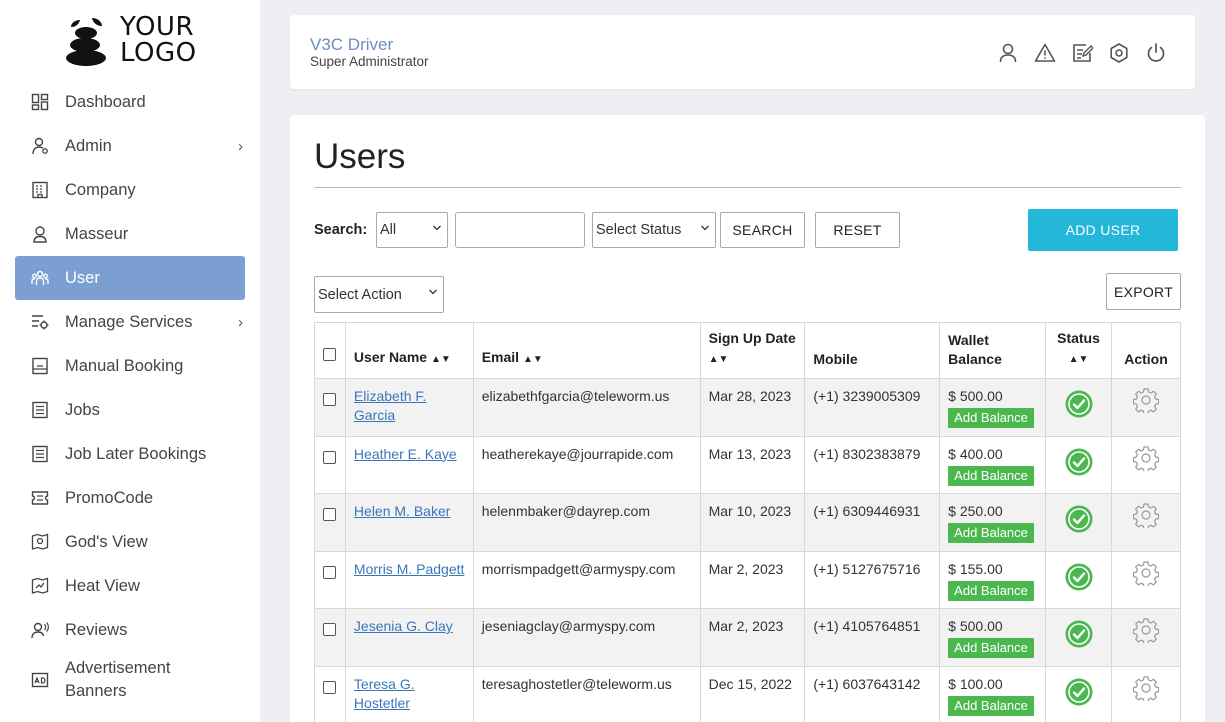 This screenshot has height=722, width=1225. Describe the element at coordinates (40, 498) in the screenshot. I see `promocode-icon` at that location.